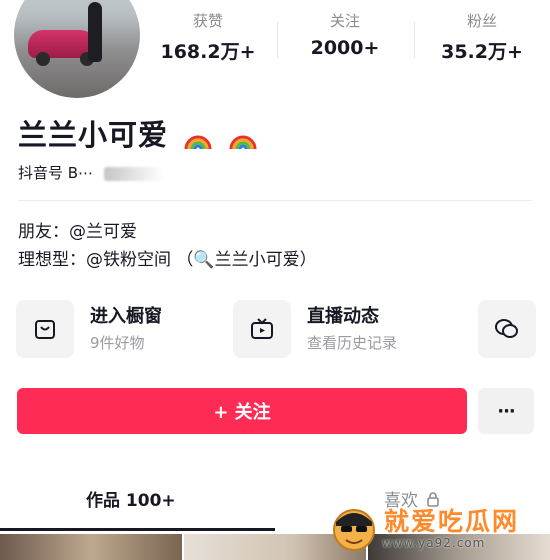 The width and height of the screenshot is (550, 560). Describe the element at coordinates (482, 32) in the screenshot. I see `stat-followers: 粉丝 35.2万+` at that location.